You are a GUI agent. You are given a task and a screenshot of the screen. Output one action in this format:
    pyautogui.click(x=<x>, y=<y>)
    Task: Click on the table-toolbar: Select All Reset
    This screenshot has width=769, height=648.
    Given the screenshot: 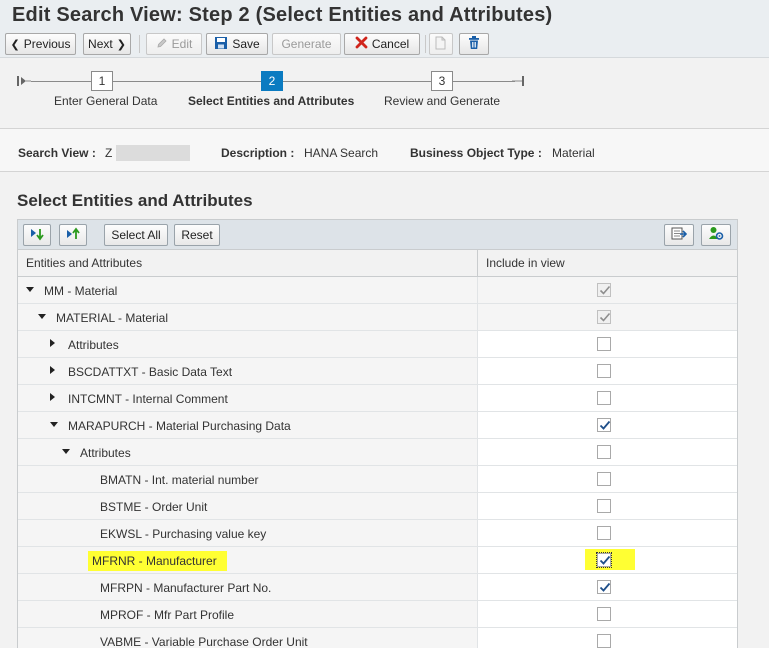 What is the action you would take?
    pyautogui.click(x=377, y=235)
    